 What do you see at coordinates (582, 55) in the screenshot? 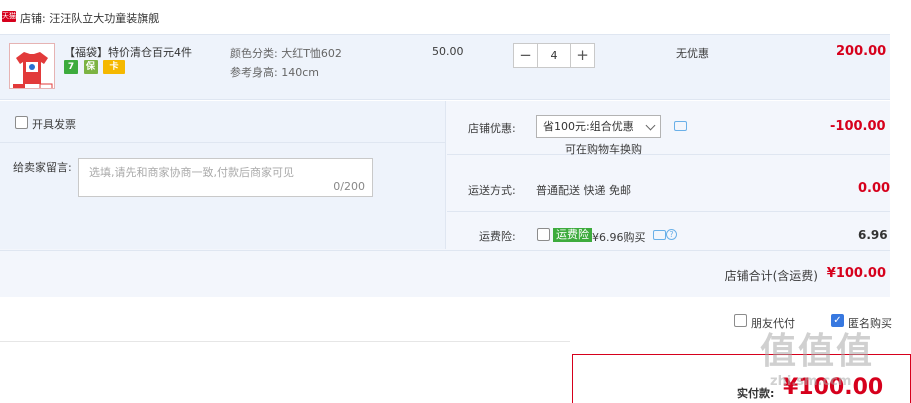
I see `increase-quantity-button: +` at bounding box center [582, 55].